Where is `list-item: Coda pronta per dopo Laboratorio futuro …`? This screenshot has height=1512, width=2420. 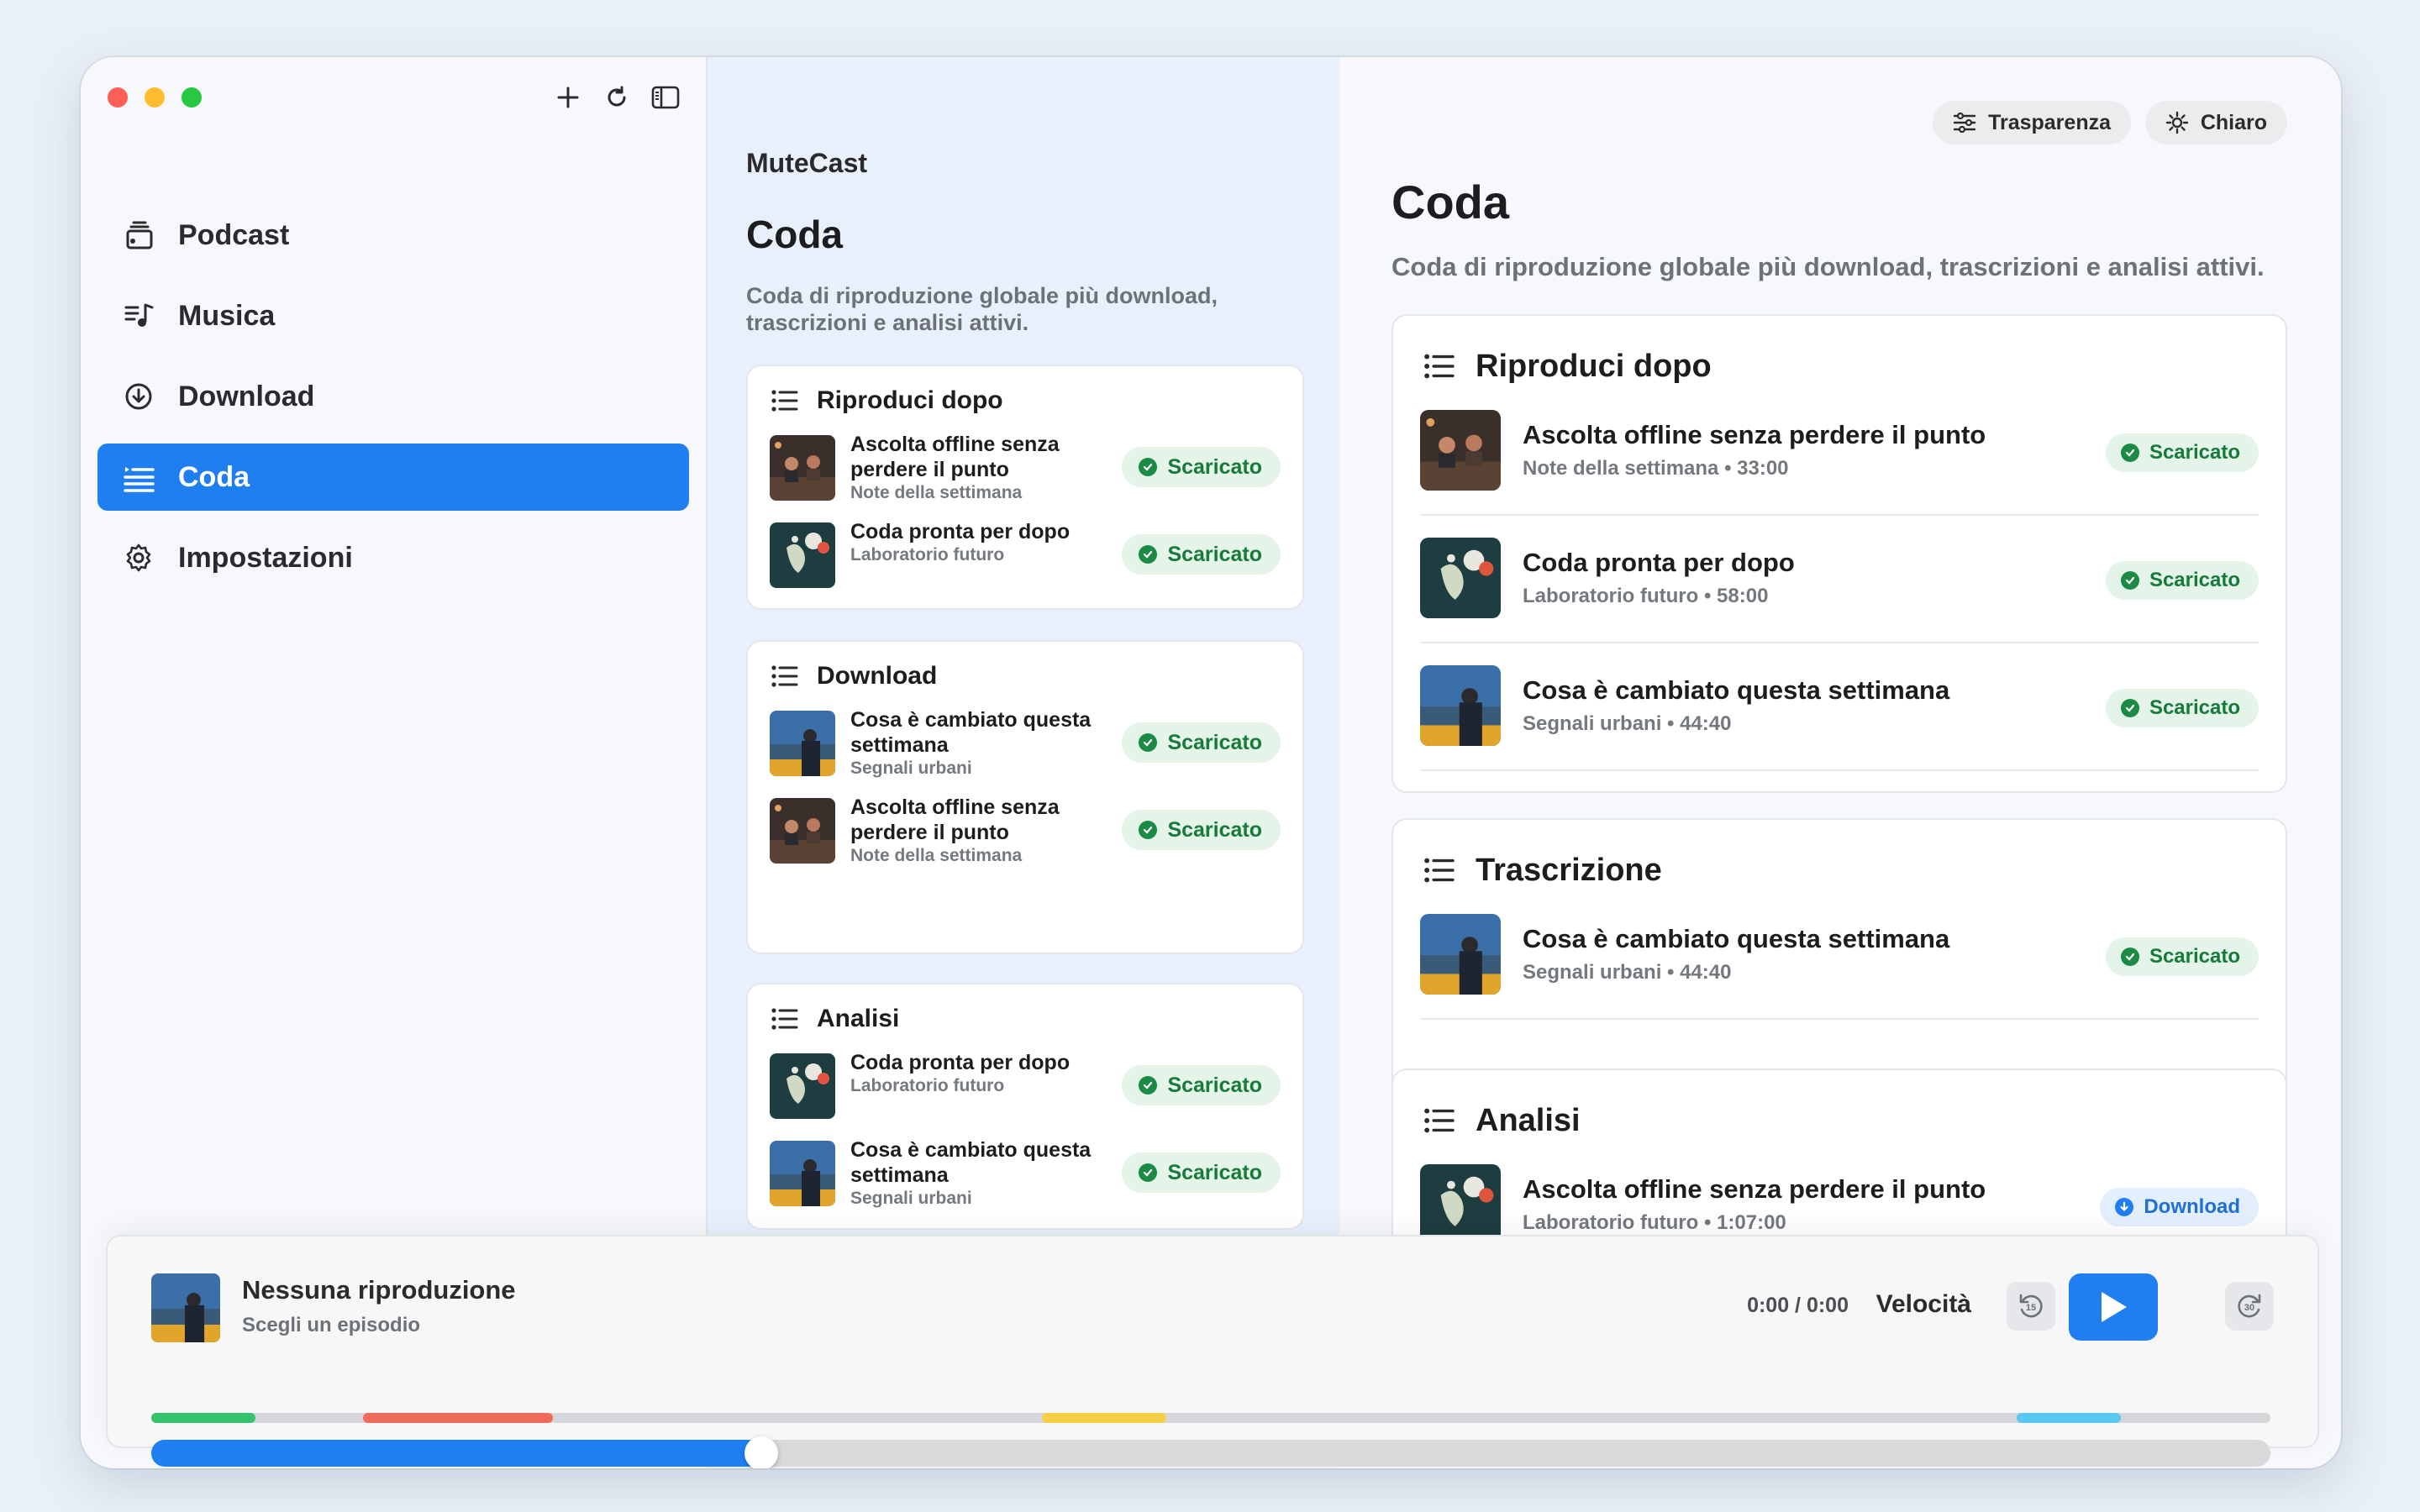
list-item: Coda pronta per dopo Laboratorio futuro … is located at coordinates (1840, 579).